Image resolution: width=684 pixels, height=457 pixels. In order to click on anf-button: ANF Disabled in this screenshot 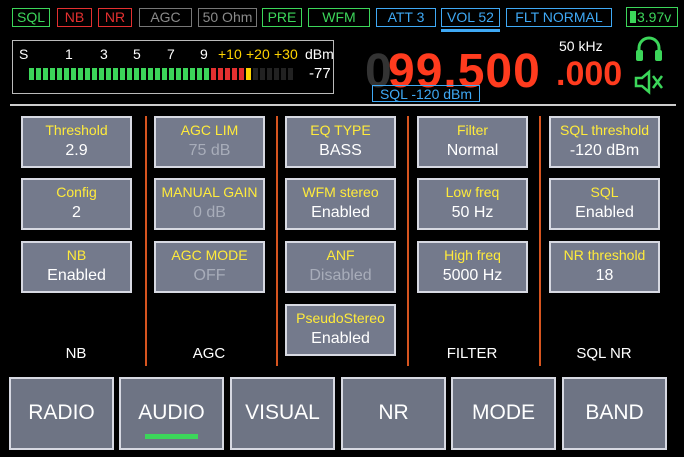, I will do `click(340, 267)`.